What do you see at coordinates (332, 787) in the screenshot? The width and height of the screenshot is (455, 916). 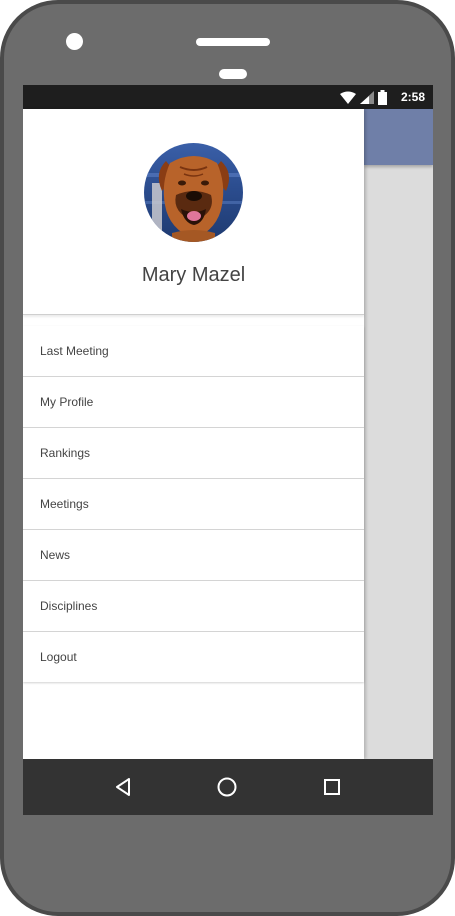 I see `recents-icon` at bounding box center [332, 787].